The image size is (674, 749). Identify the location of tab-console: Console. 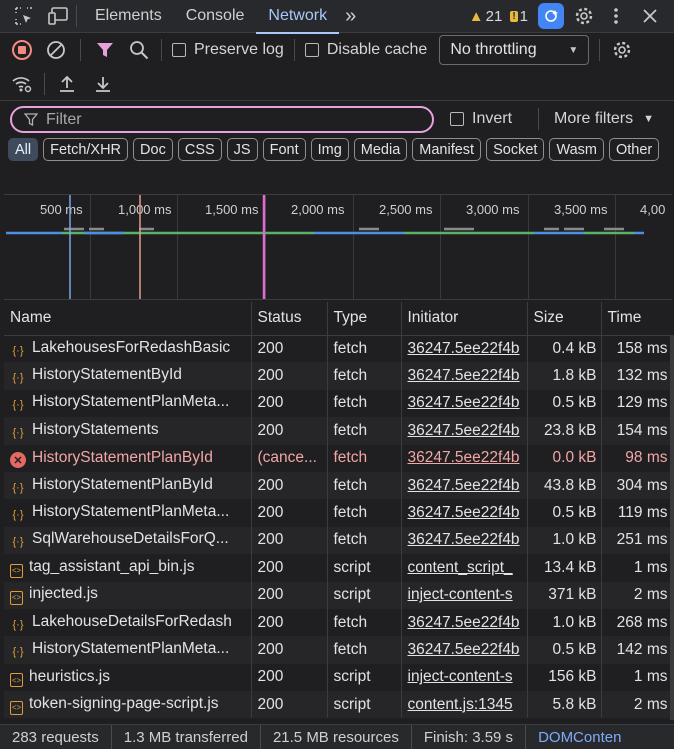
(215, 16).